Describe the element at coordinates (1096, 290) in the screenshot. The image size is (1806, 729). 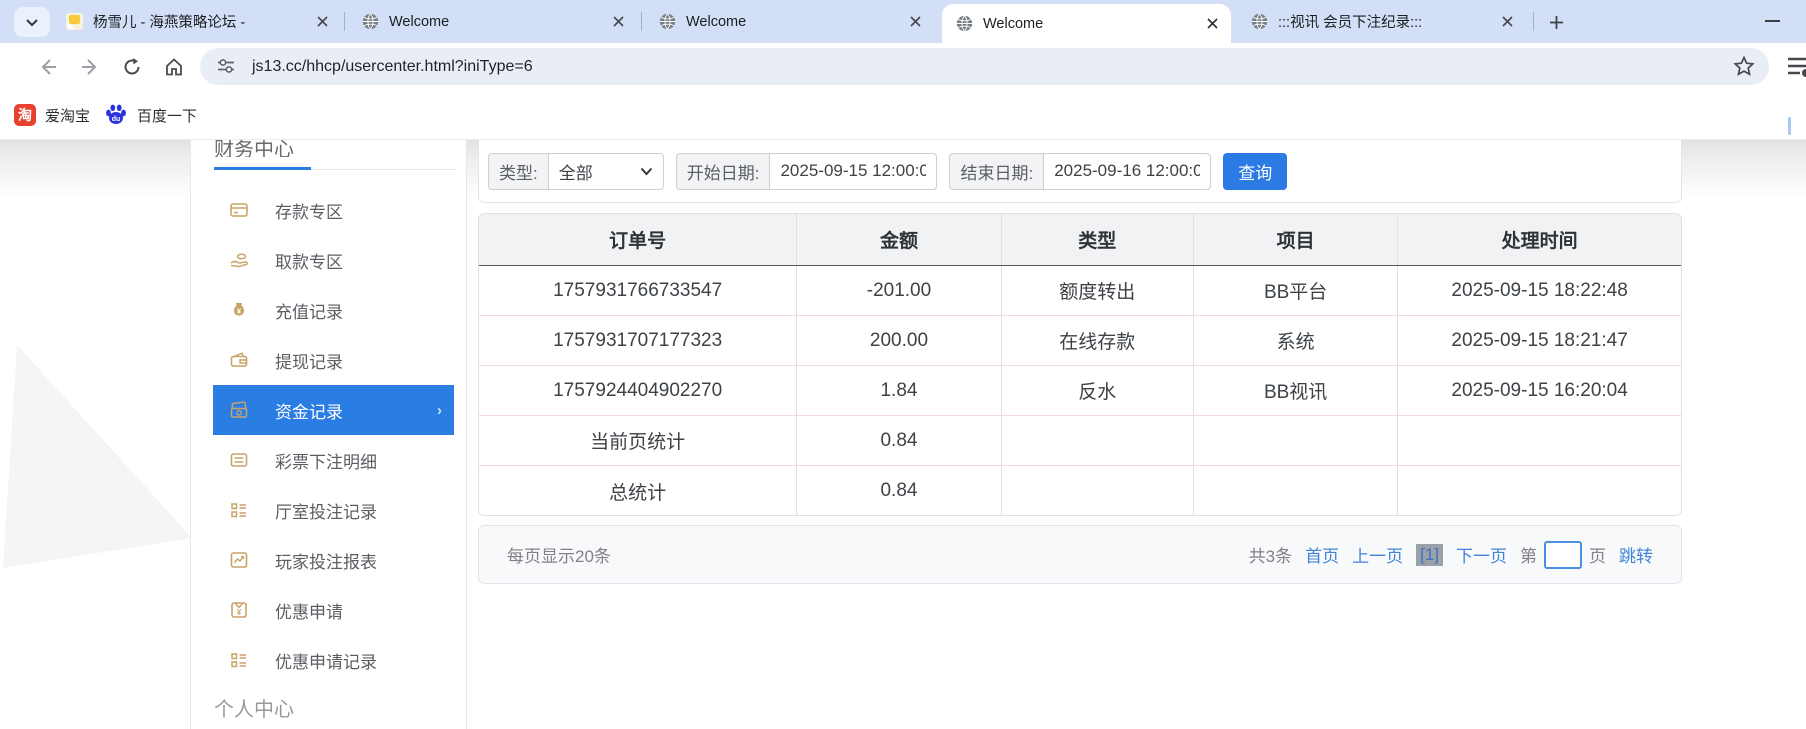
I see `type-cell: 额度转出` at that location.